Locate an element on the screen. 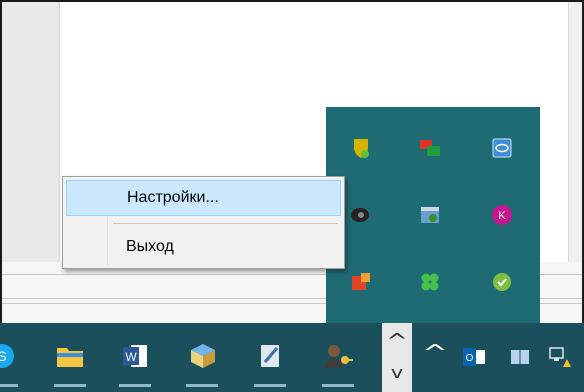 This screenshot has width=584, height=392. chevron-down-icon: v is located at coordinates (397, 375).